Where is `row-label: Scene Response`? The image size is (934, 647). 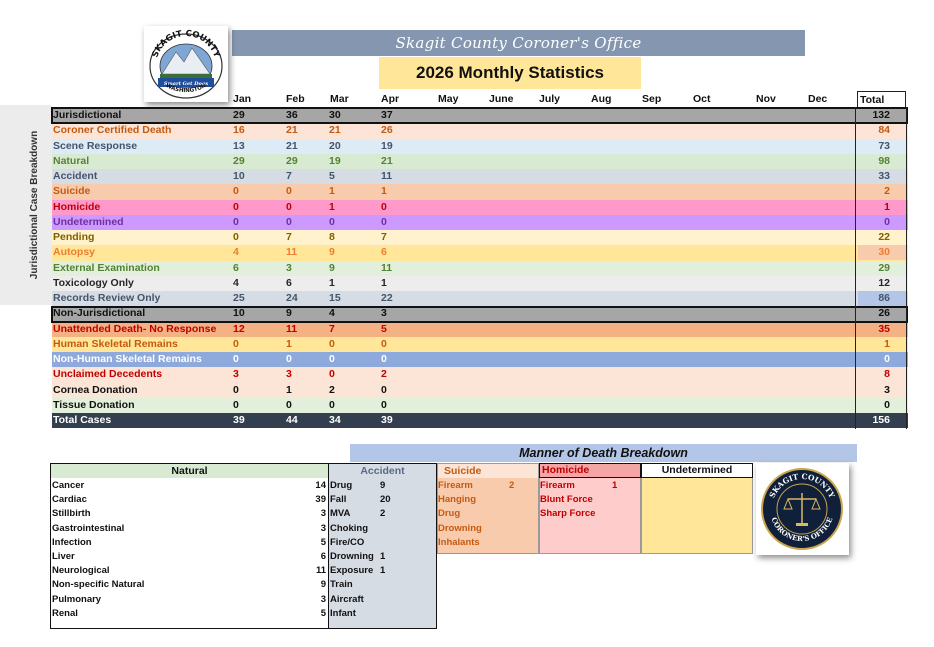 row-label: Scene Response is located at coordinates (95, 145).